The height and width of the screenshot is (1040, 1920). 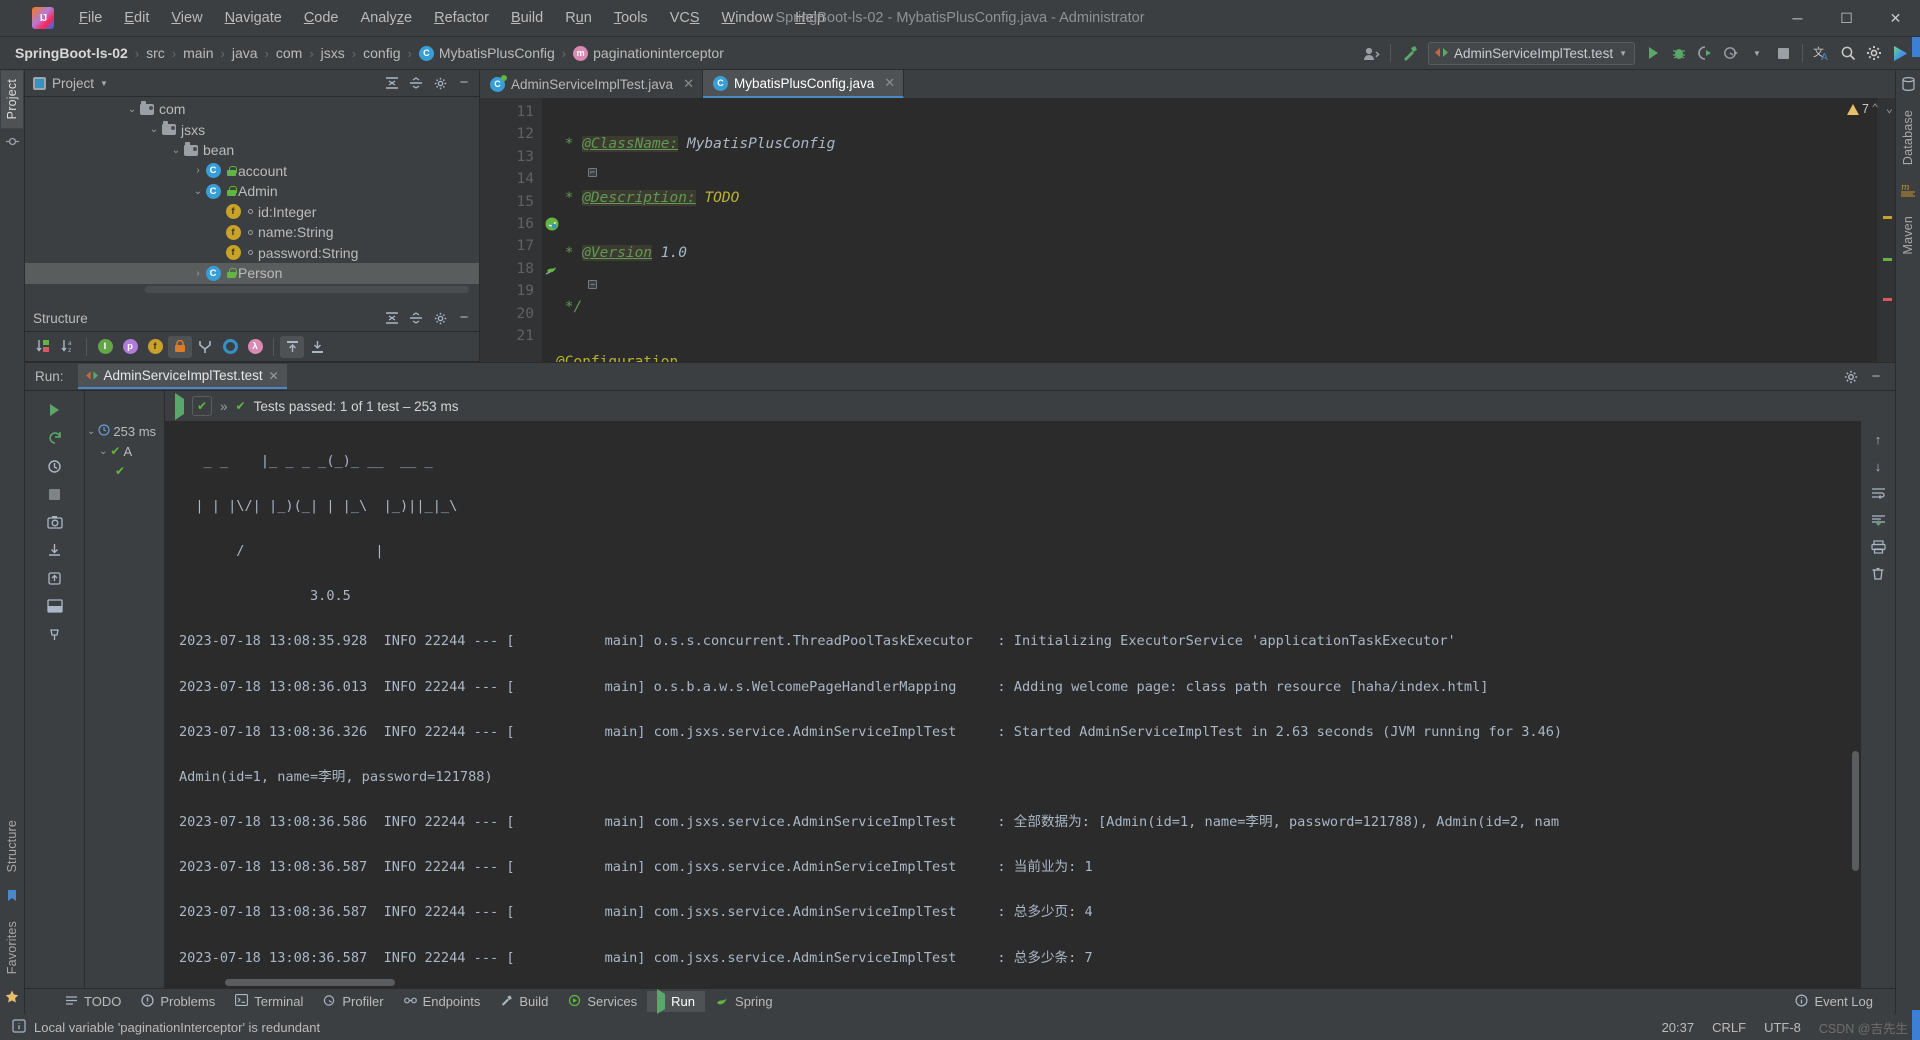 What do you see at coordinates (524, 1002) in the screenshot?
I see `bottom-tab-build: Build` at bounding box center [524, 1002].